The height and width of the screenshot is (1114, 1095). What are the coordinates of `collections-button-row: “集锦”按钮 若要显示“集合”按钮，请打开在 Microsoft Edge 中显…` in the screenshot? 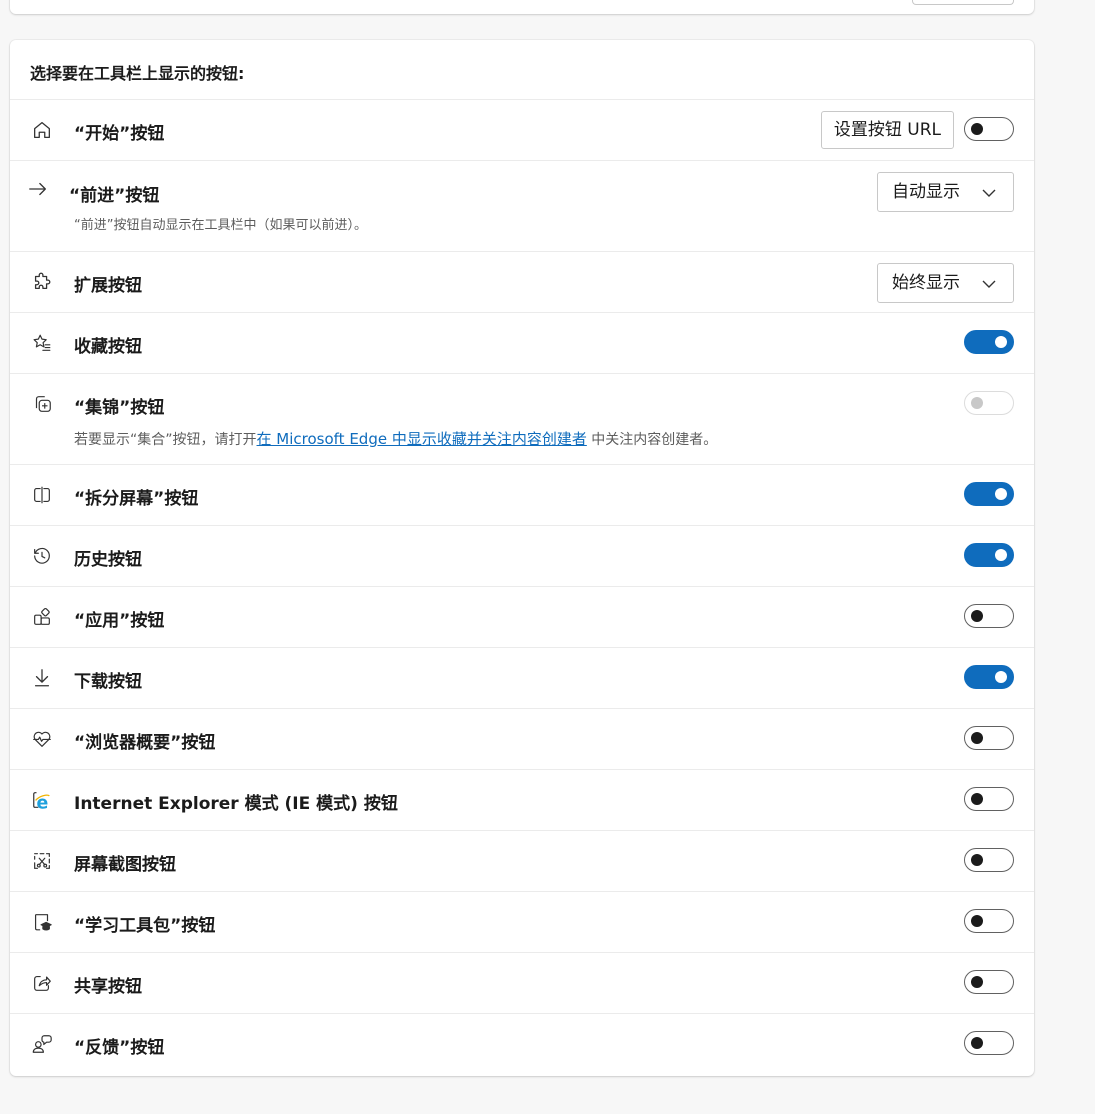 It's located at (522, 419).